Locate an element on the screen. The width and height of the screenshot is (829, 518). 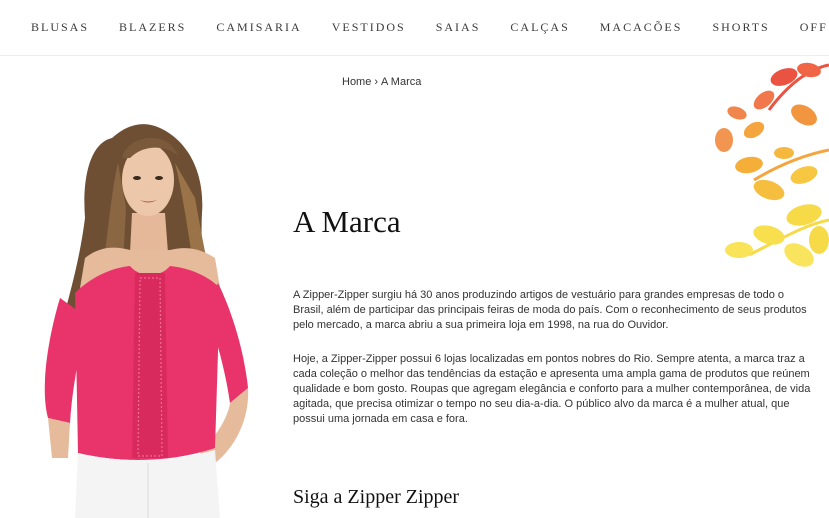
breadcrumb: Home › A Marca is located at coordinates (381, 82).